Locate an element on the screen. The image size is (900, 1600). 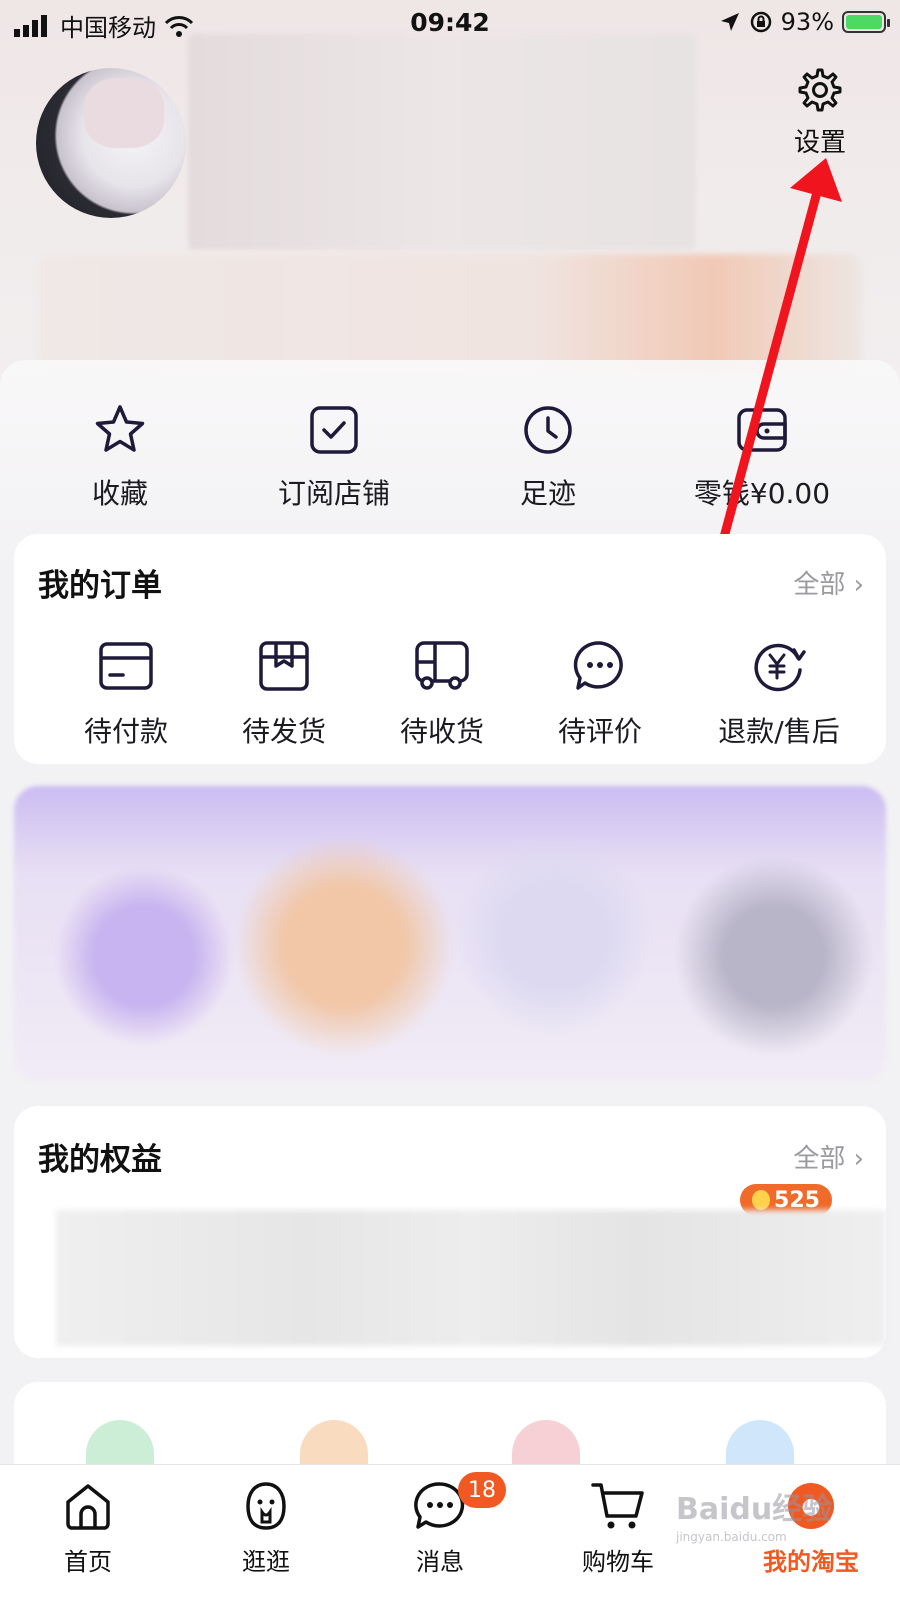
order-status-label: 退款/售后 is located at coordinates (779, 731).